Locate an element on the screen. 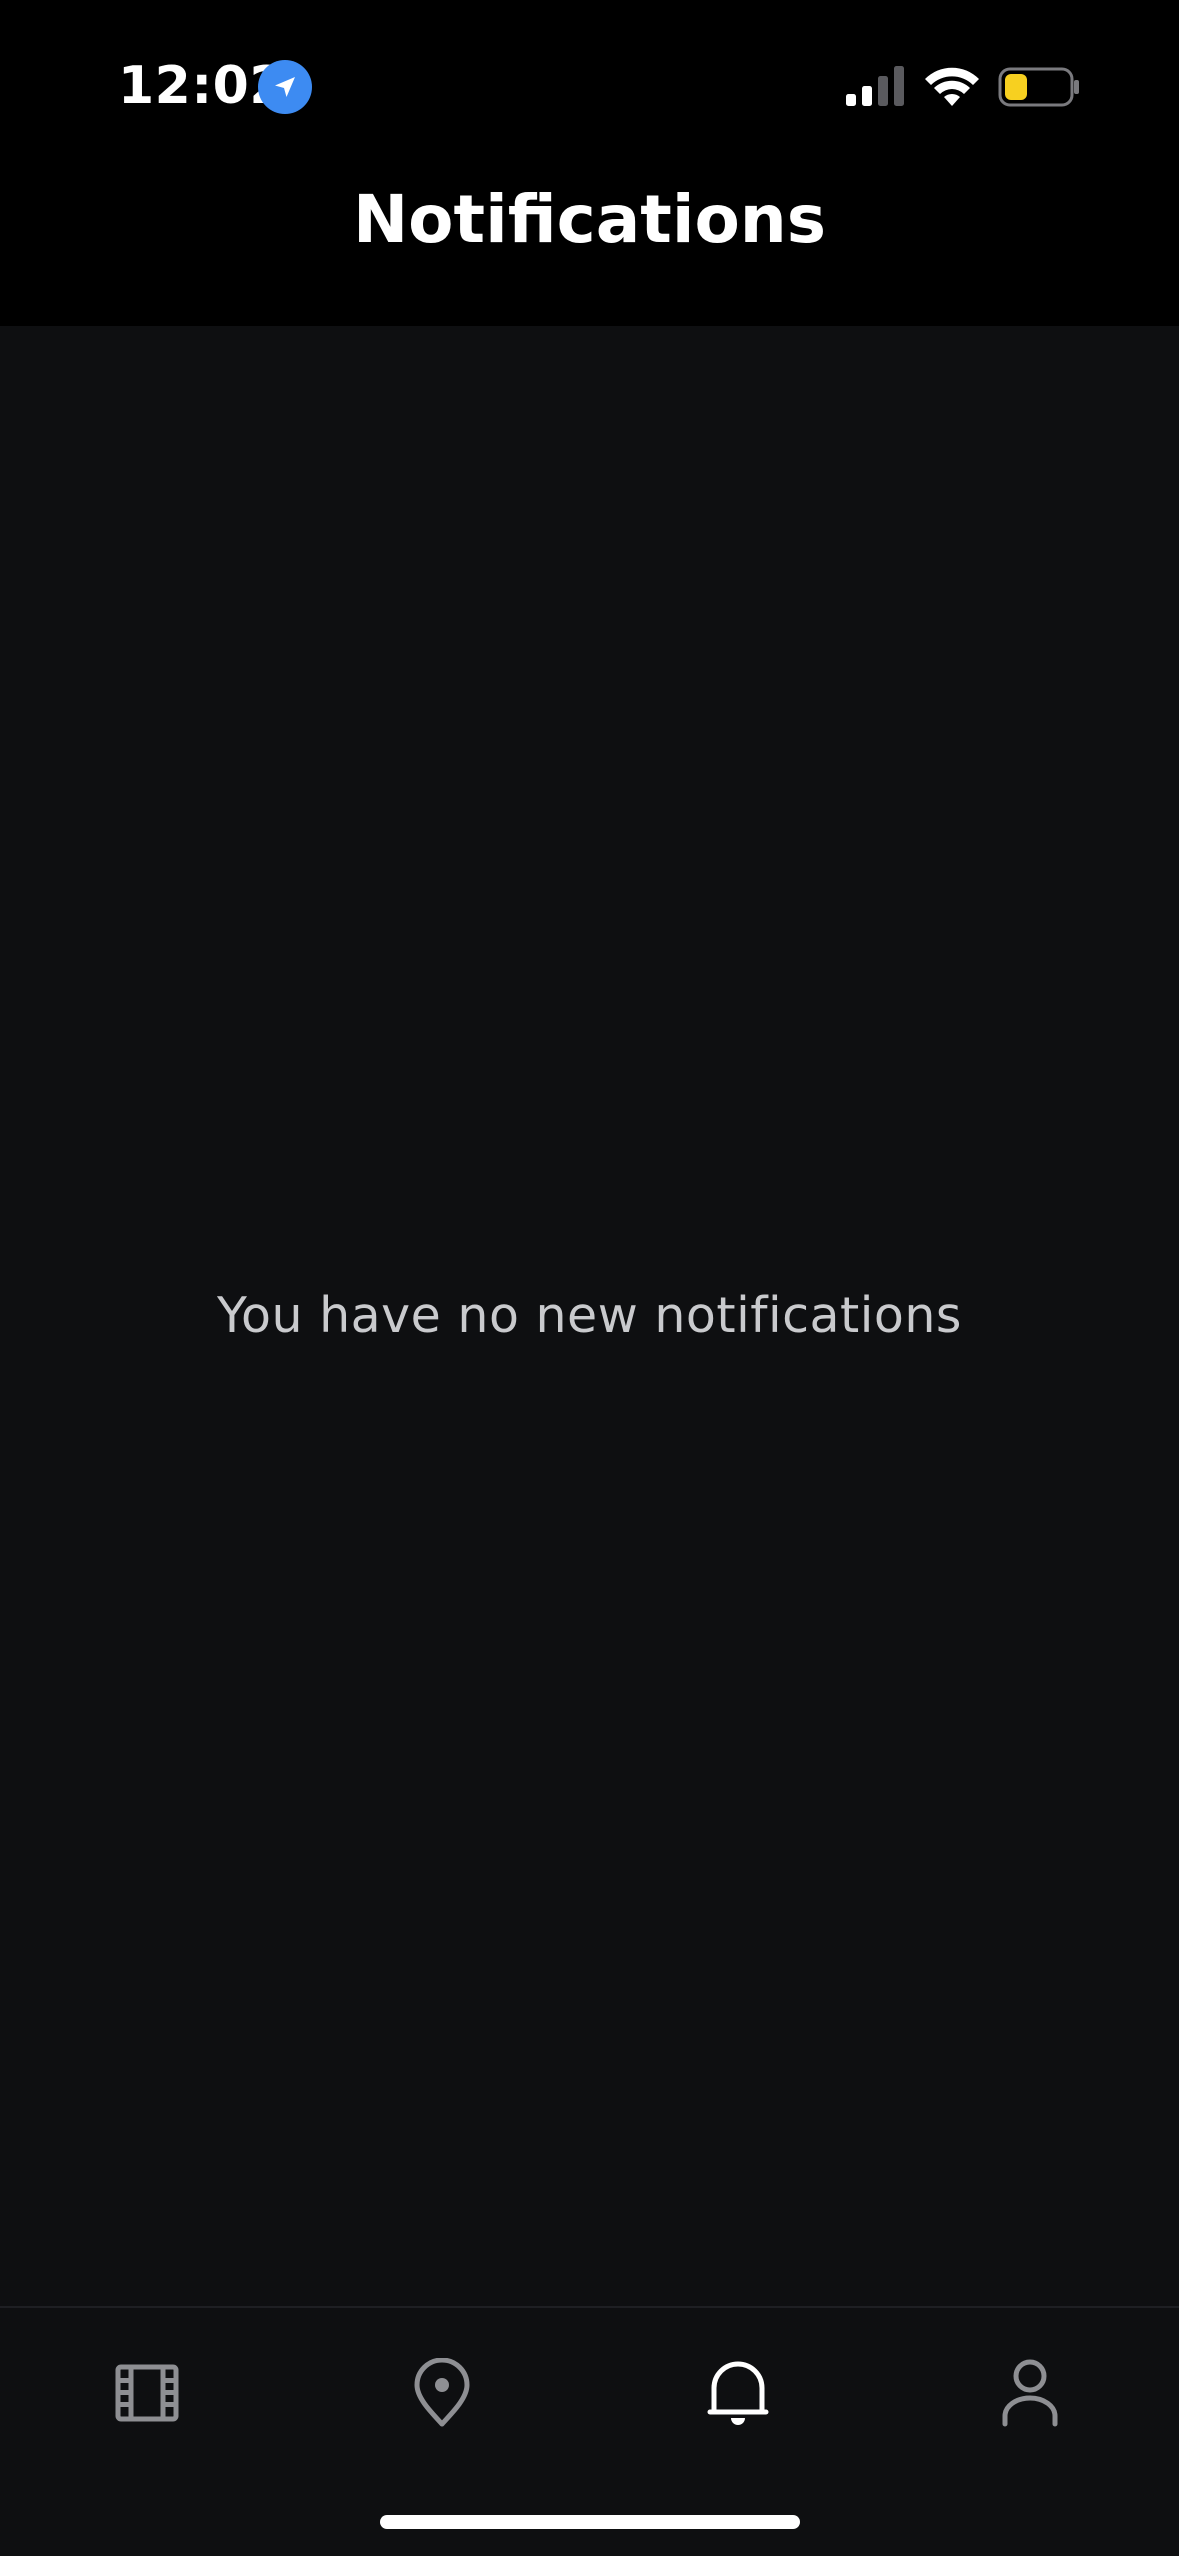 The height and width of the screenshot is (2556, 1179). wifi-icon is located at coordinates (952, 86).